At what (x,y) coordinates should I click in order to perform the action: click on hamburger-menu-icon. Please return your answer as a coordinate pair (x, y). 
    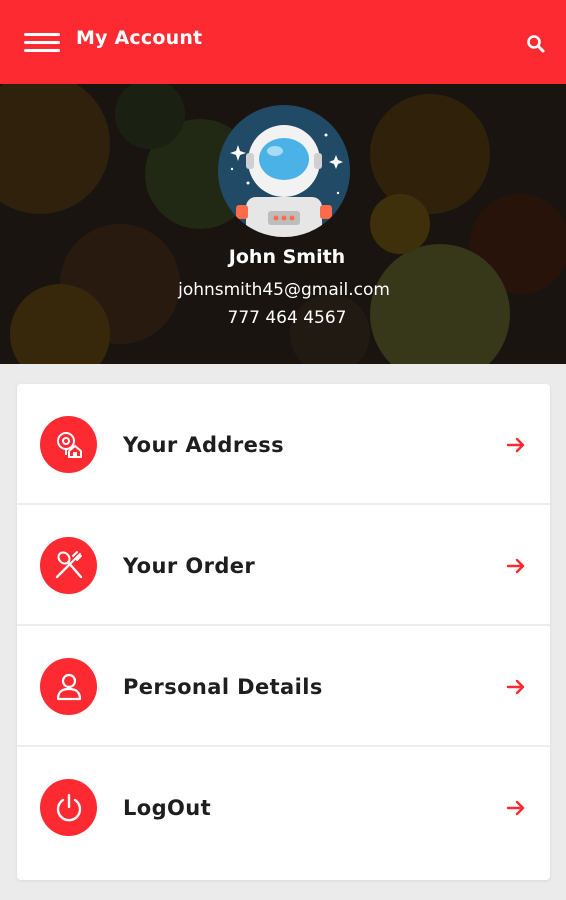
    Looking at the image, I should click on (42, 42).